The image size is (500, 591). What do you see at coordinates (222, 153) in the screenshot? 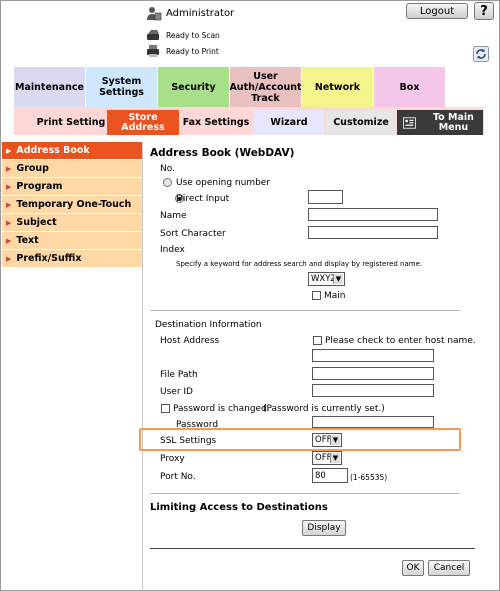
I see `page-title: Address Book (WebDAV)` at bounding box center [222, 153].